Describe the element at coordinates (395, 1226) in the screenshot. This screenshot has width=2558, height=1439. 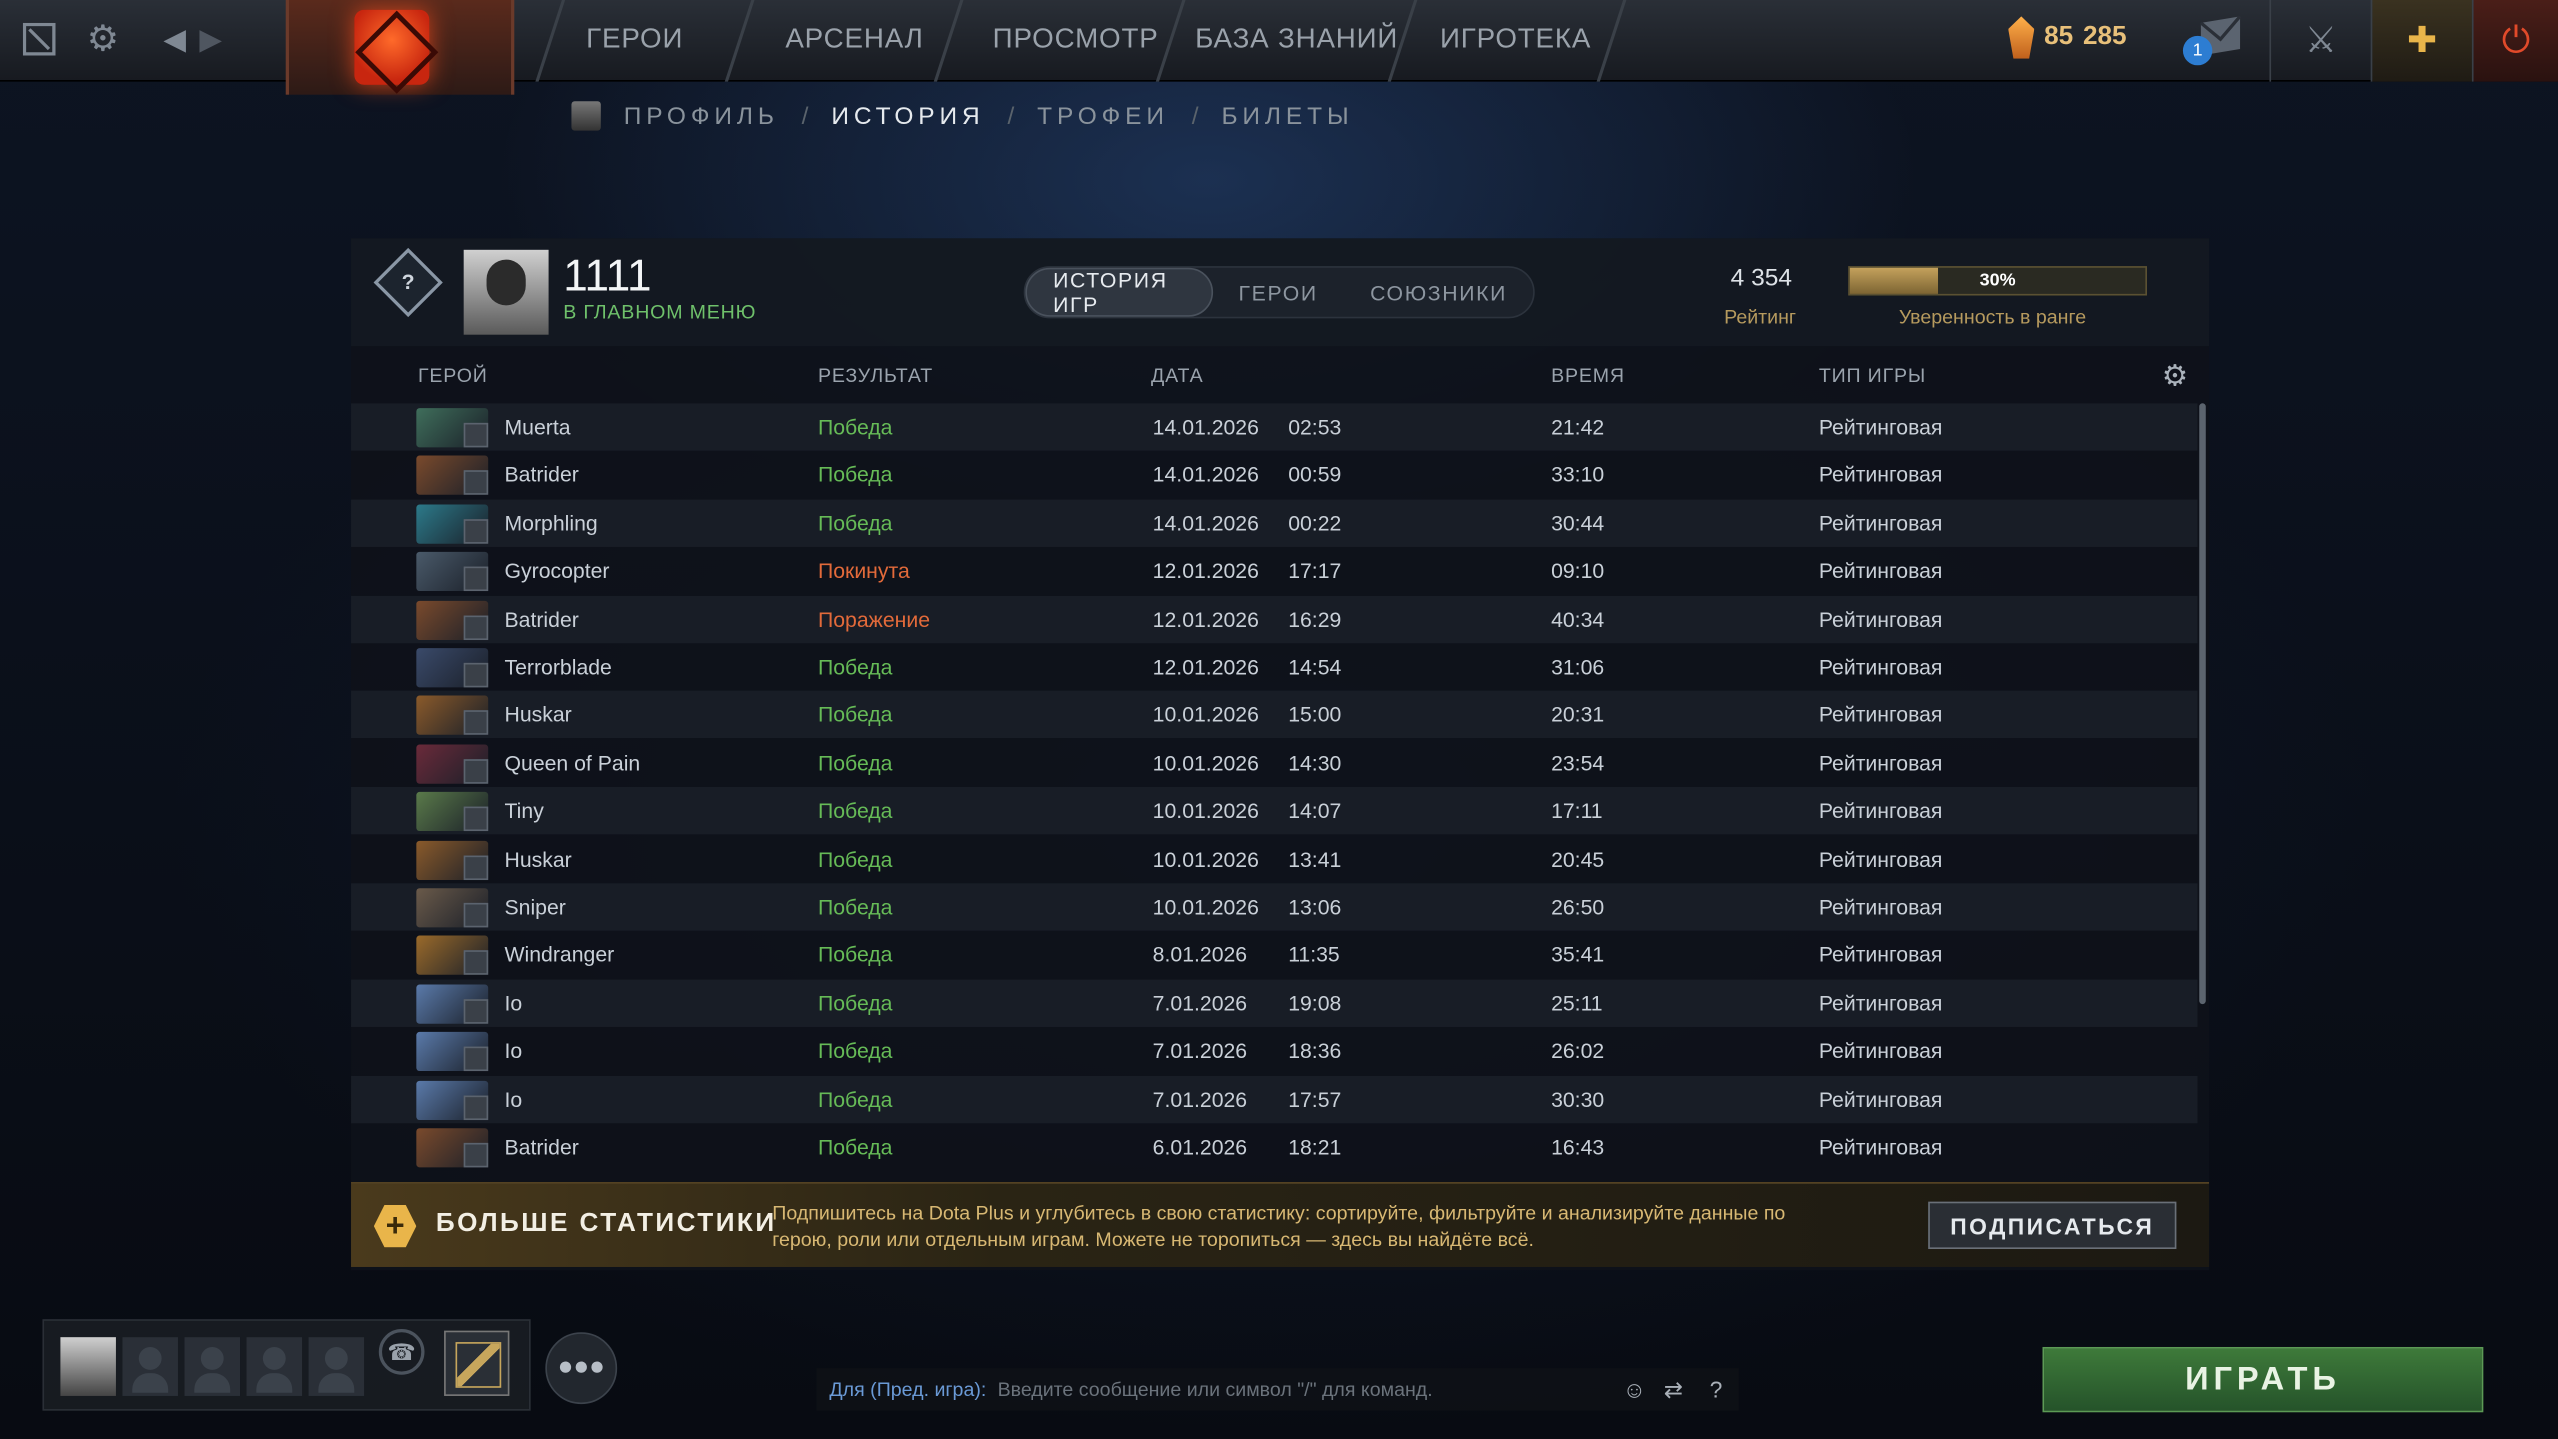
I see `dota-plus-icon: +` at that location.